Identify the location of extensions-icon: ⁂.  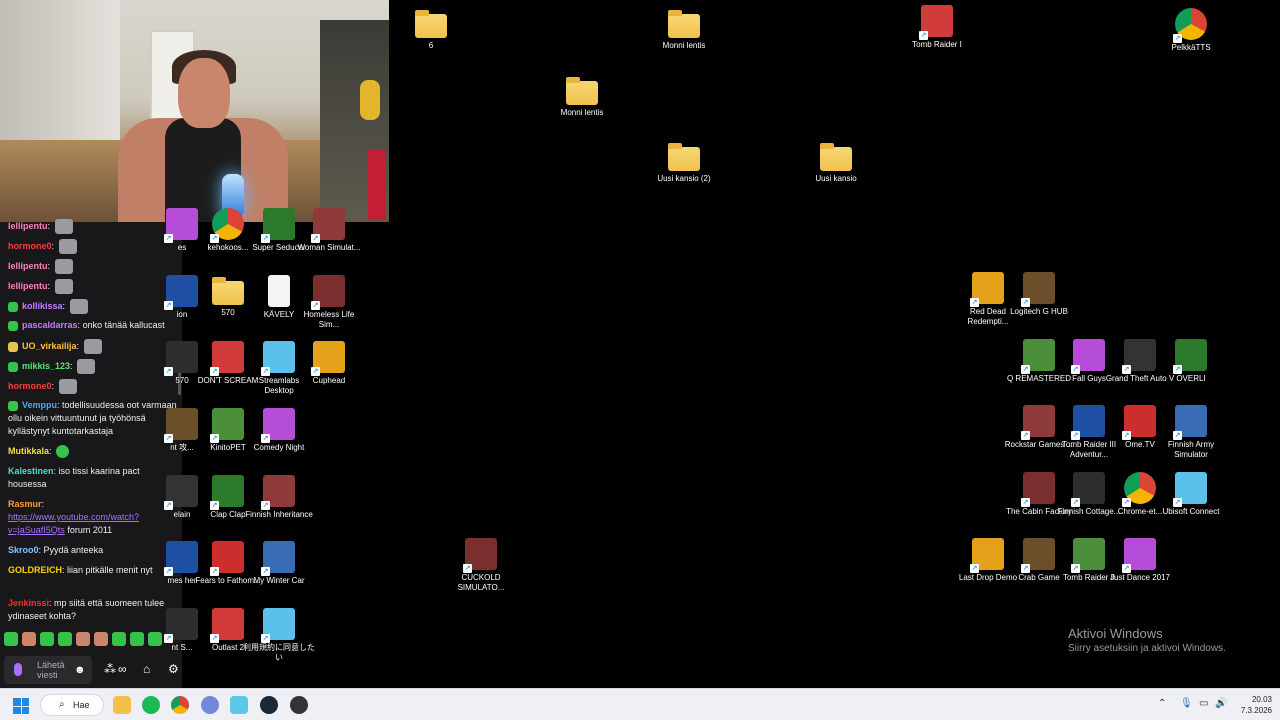
(110, 669).